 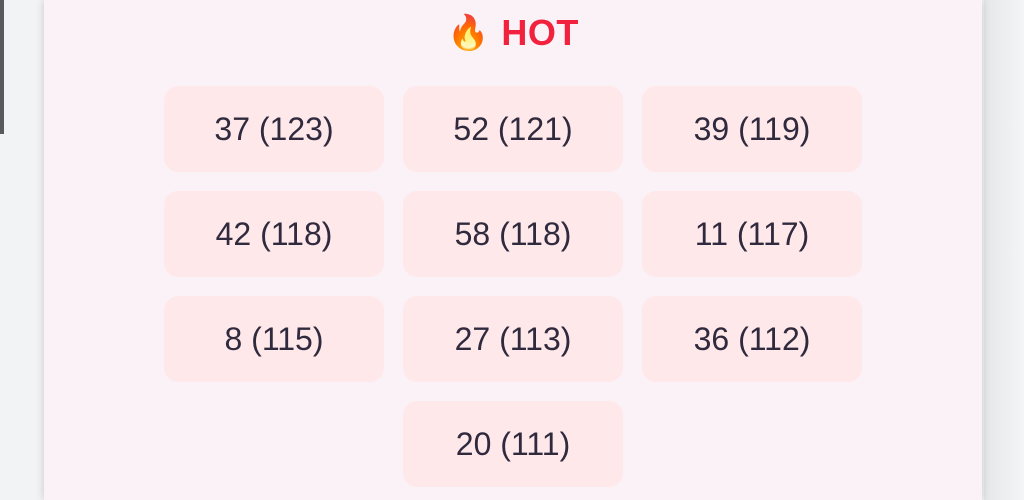 I want to click on number-chip: 36 (112), so click(x=752, y=339).